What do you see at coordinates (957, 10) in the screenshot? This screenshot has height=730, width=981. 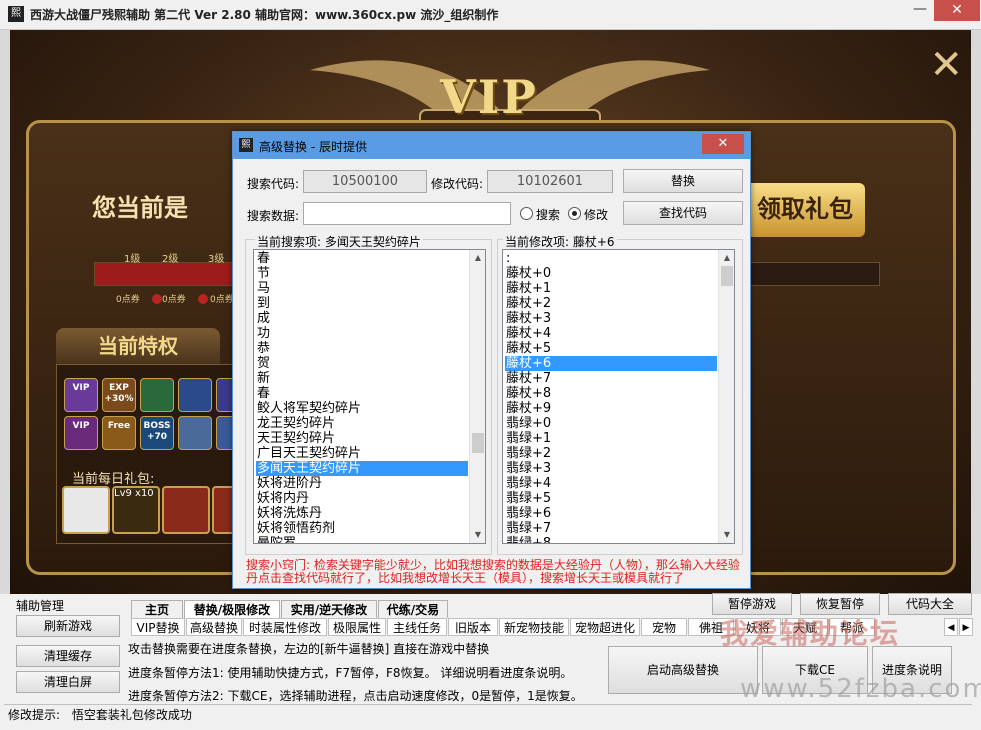 I see `close-button: ✕` at bounding box center [957, 10].